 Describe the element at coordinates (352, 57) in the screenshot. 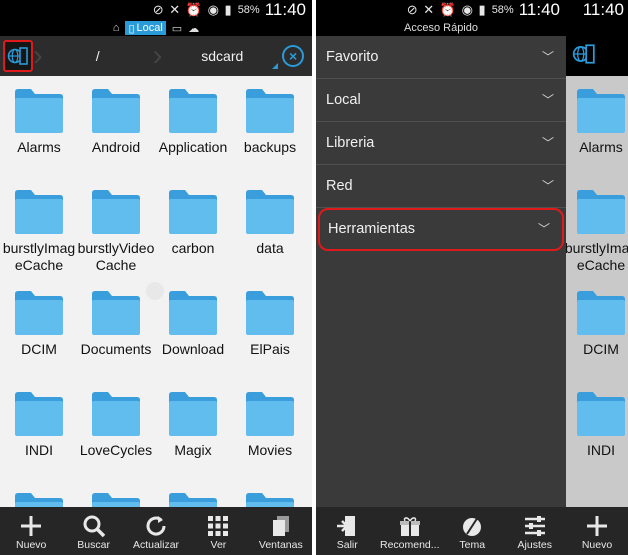

I see `quick-access-label: Favorito` at that location.